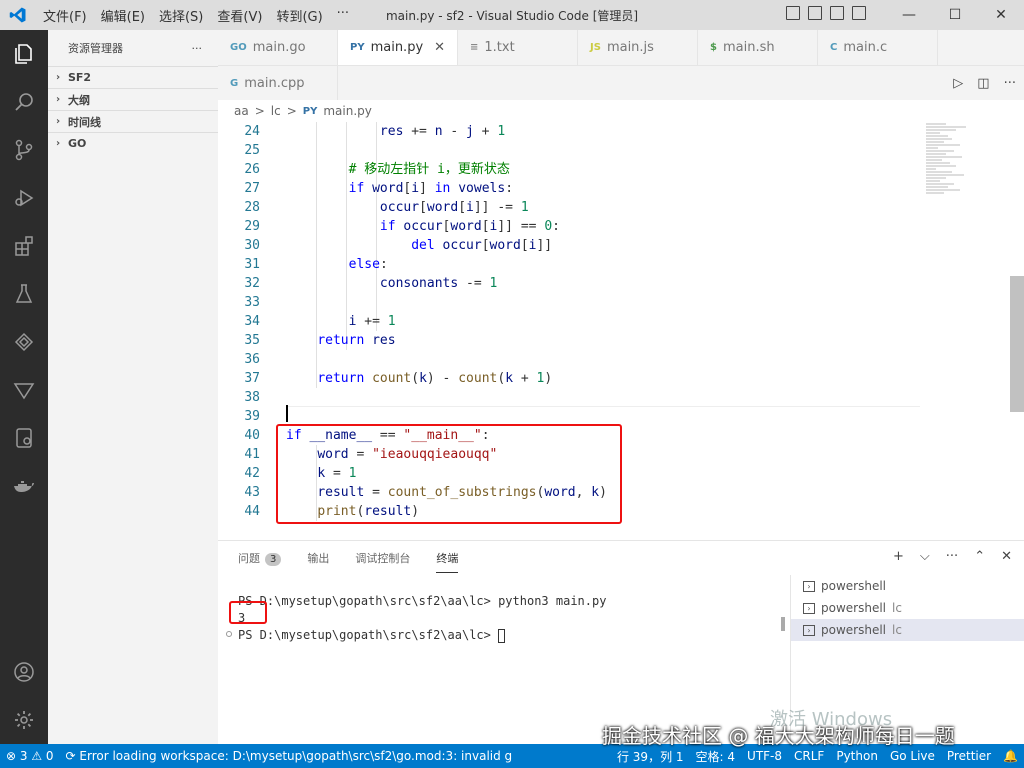  What do you see at coordinates (837, 13) in the screenshot?
I see `toggle-secondary-sidebar-icon` at bounding box center [837, 13].